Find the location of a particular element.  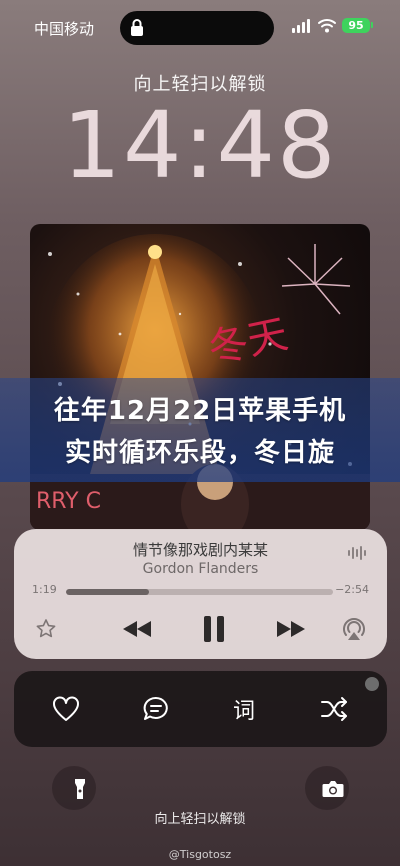

music-actions-panel: 词 is located at coordinates (200, 709).